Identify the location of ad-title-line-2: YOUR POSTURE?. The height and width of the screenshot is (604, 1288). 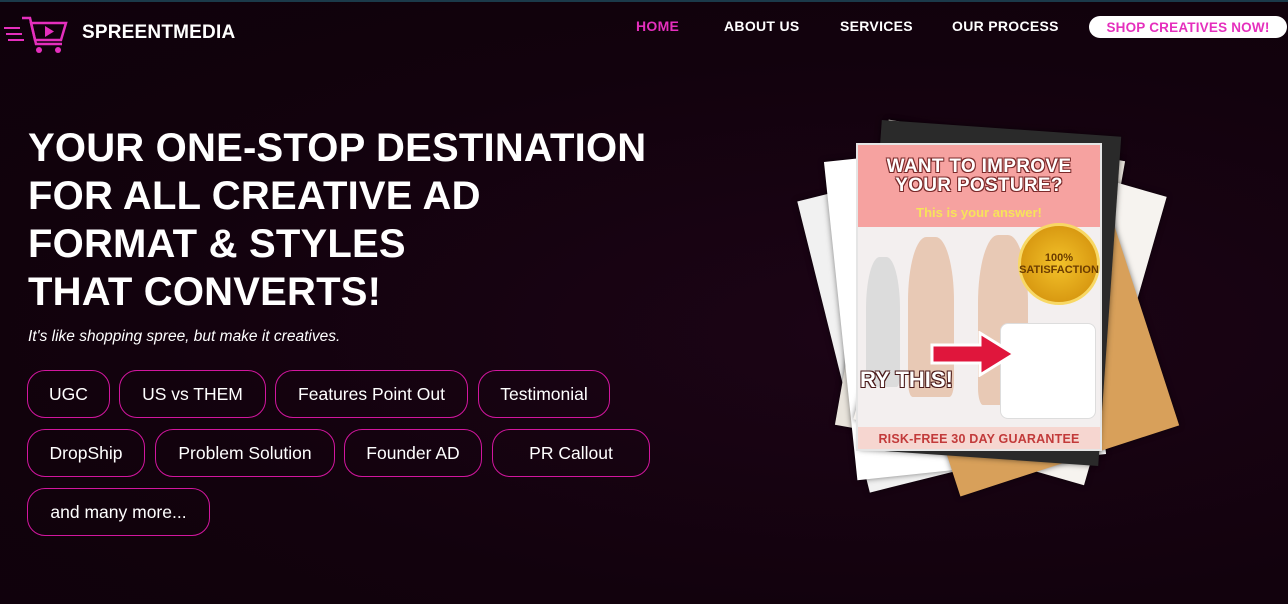
(979, 185).